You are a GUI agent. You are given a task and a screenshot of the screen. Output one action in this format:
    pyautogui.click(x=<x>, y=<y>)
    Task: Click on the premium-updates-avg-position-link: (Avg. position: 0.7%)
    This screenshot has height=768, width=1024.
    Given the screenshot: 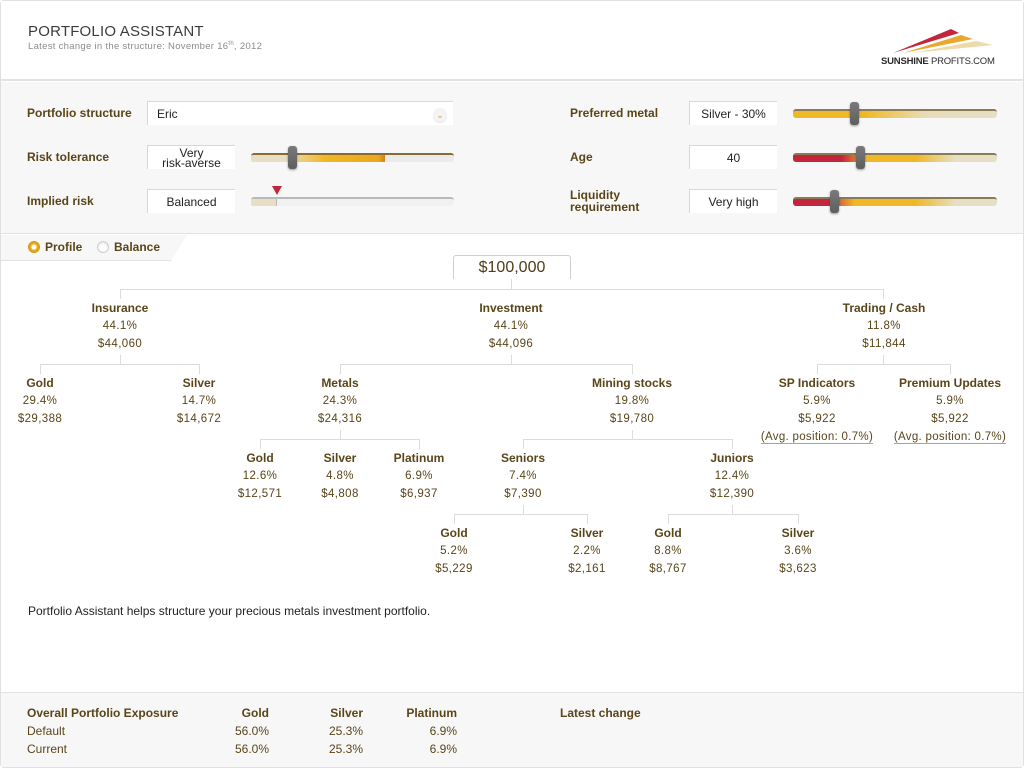 What is the action you would take?
    pyautogui.click(x=949, y=437)
    